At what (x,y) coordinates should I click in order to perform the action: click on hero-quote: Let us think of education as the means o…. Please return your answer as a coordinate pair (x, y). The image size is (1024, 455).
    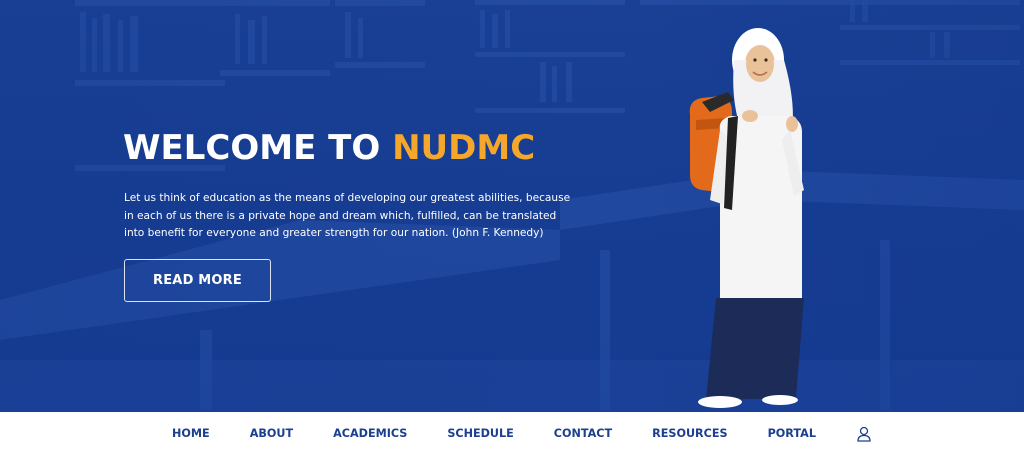
    Looking at the image, I should click on (347, 215).